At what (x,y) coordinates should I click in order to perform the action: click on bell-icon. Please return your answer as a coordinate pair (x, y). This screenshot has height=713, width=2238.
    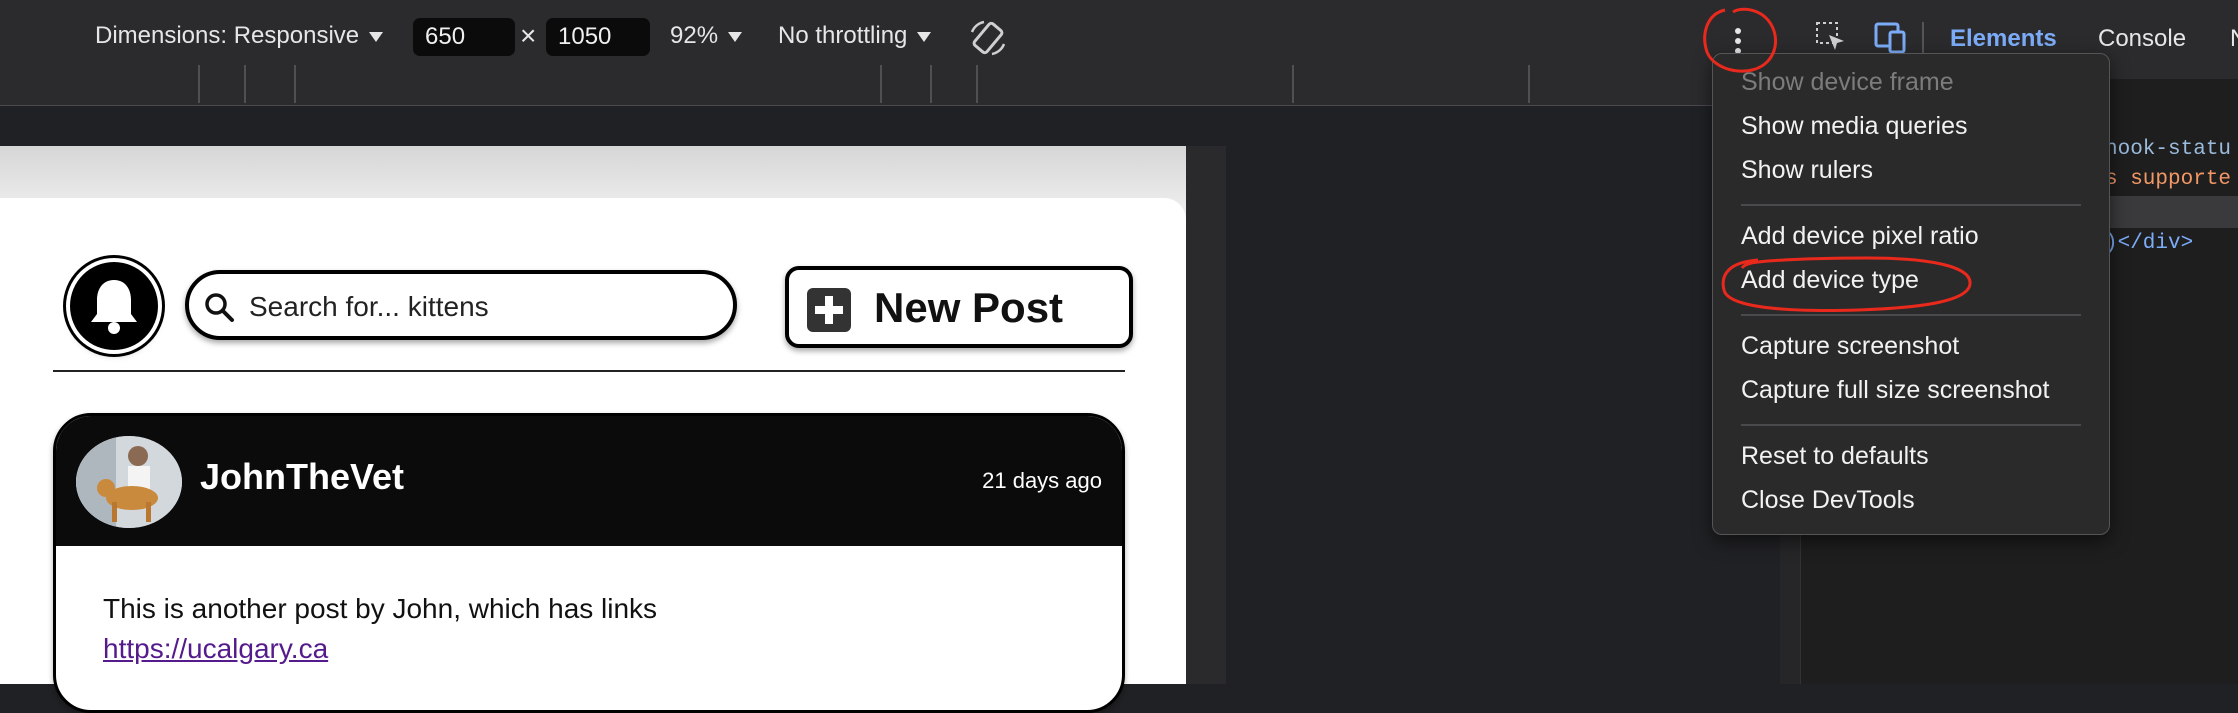
    Looking at the image, I should click on (114, 307).